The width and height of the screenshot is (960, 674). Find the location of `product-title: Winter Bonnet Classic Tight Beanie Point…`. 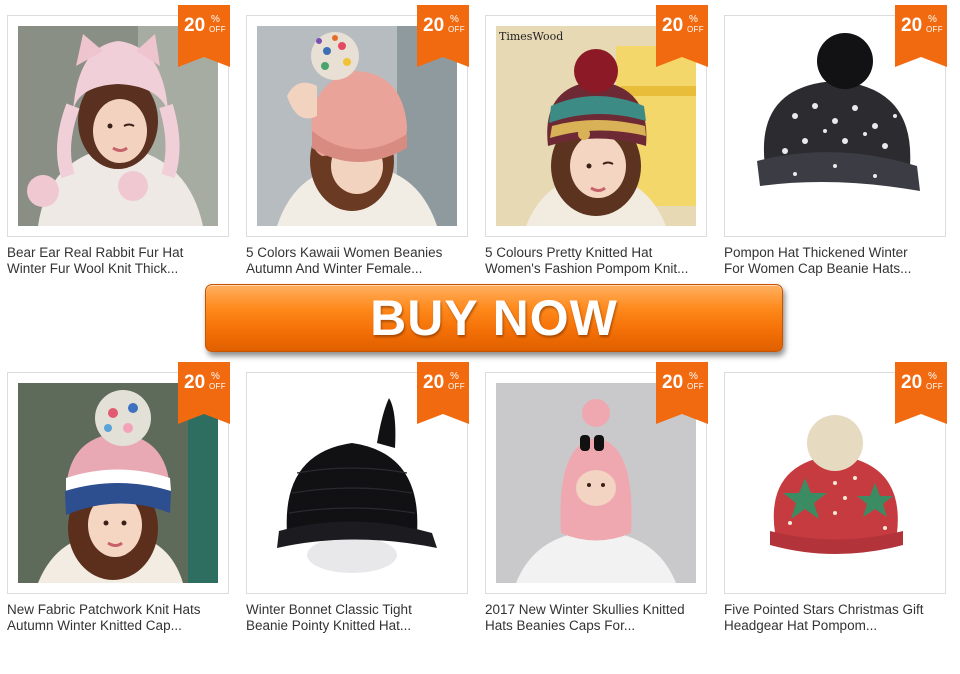

product-title: Winter Bonnet Classic Tight Beanie Point… is located at coordinates (362, 618).